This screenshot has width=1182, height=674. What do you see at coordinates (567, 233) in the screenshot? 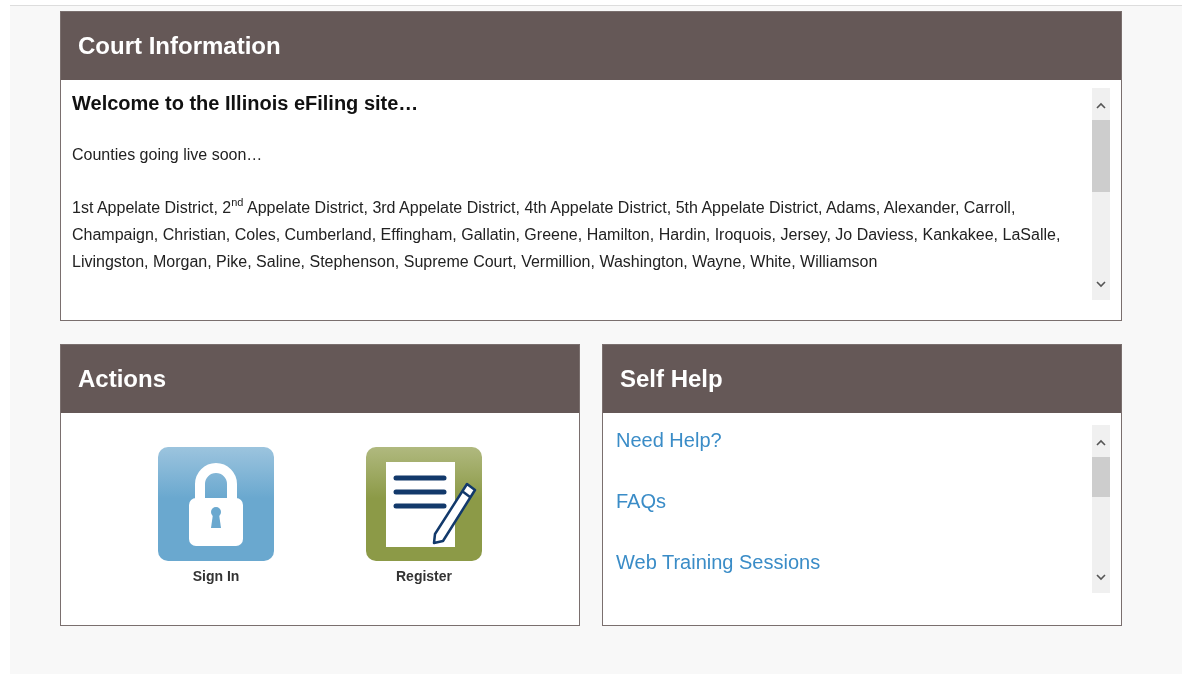
I see `county-list-text: 1st Appelate District, 2$^{nd}$ Appelate District, 3rd Appelate District, 4th Appelate District, 5th Appelate District, Adams, Alexander, Carroll, Champaign, Christian, Coles, Cumberland, Effingham, Gallatin, Greene, Hamilton, Hardin, Iroquois, Jersey, Jo Daviess, Kankakee, LaSalle, Livingston, Morgan, Pike, Saline, Stephenson, Supreme Court, Vermillion, Washington, Wayne, White, Williamson` at bounding box center [567, 233].